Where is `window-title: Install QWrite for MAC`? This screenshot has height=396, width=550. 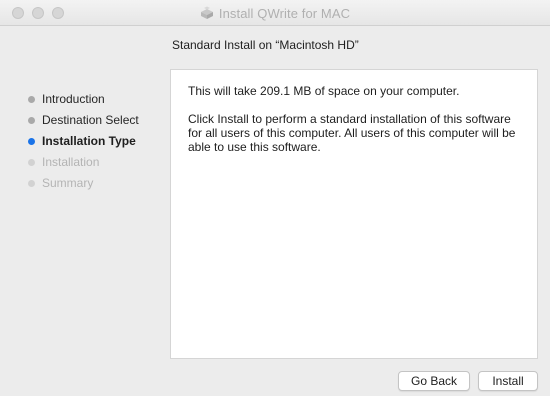
window-title: Install QWrite for MAC is located at coordinates (284, 13).